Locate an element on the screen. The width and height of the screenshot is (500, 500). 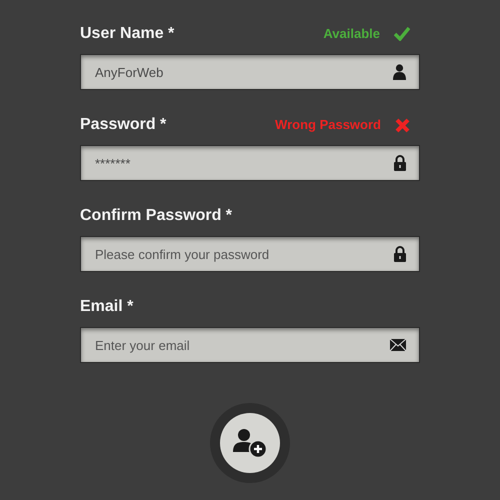
status-message: Wrong Password is located at coordinates (328, 125).